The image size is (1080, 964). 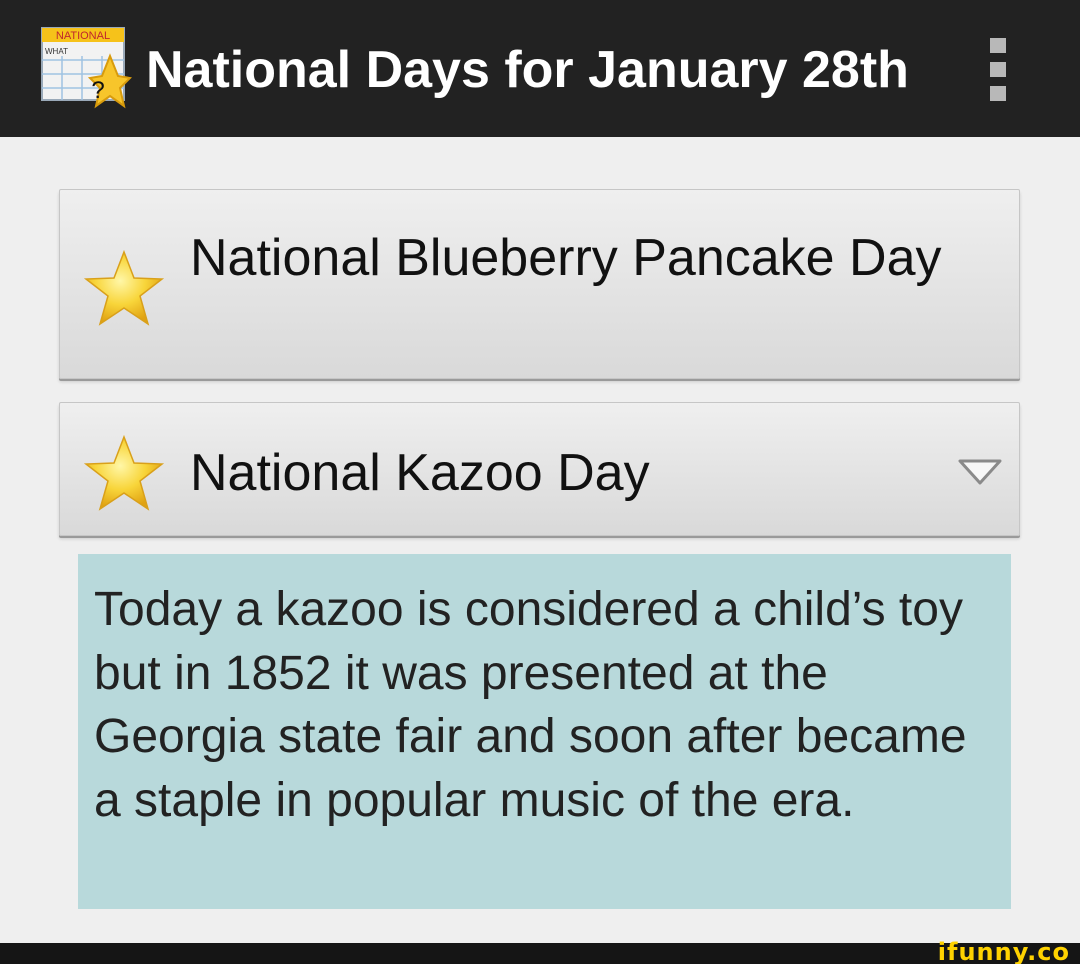 I want to click on app-icon-subtext: WHAT, so click(x=56, y=51).